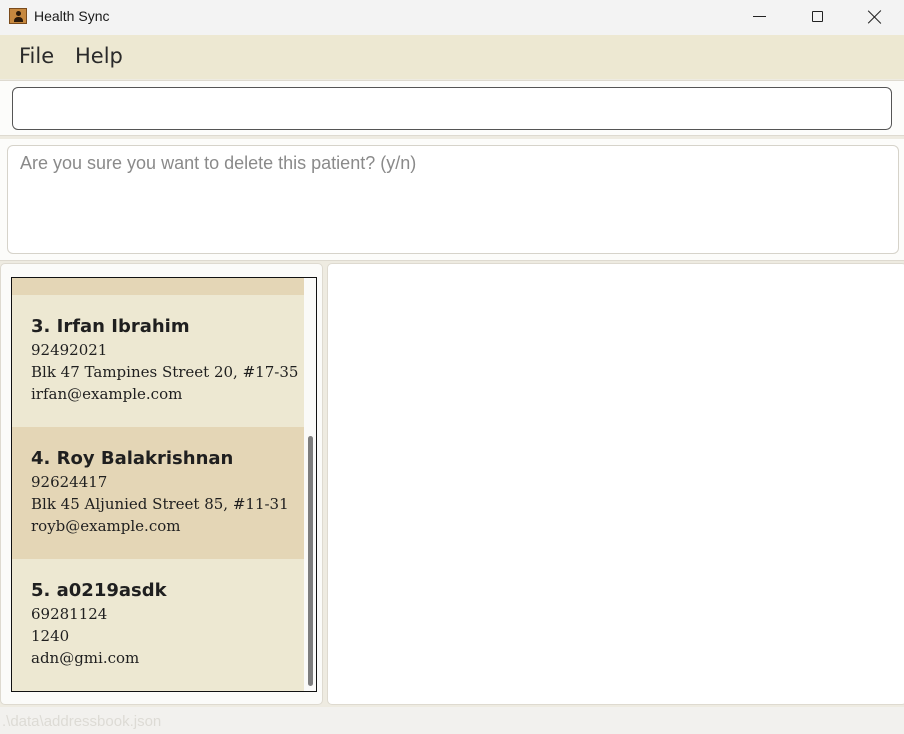 Image resolution: width=904 pixels, height=734 pixels. I want to click on minimize-icon, so click(759, 16).